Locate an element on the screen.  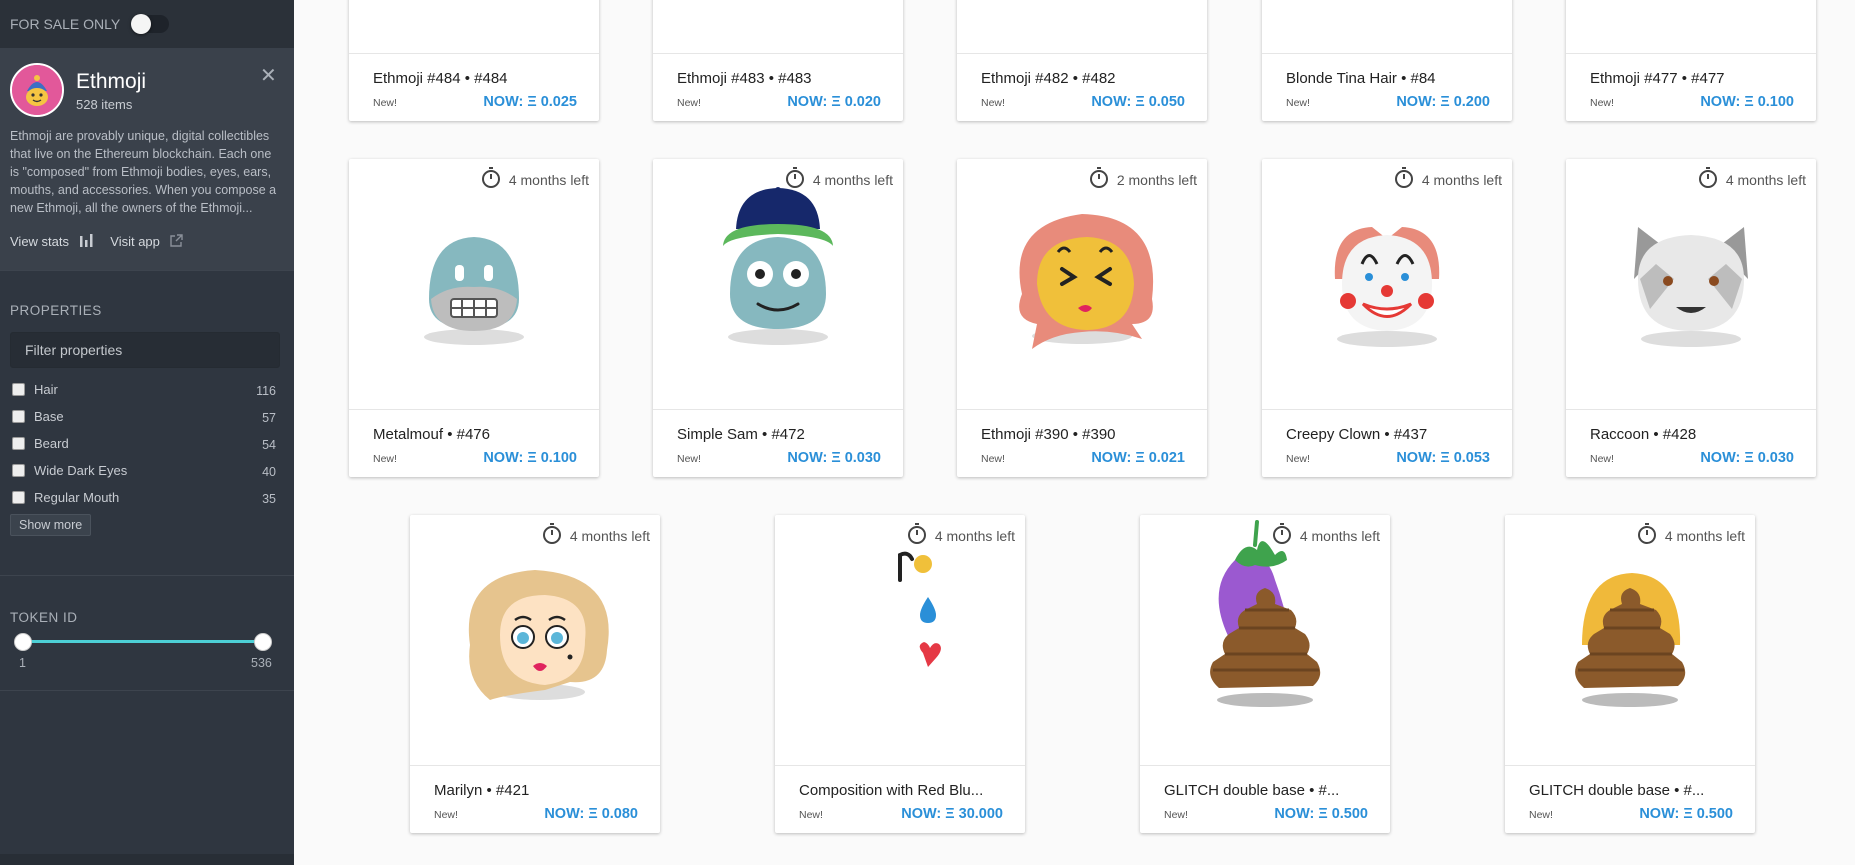
property-count: 35 is located at coordinates (269, 499).